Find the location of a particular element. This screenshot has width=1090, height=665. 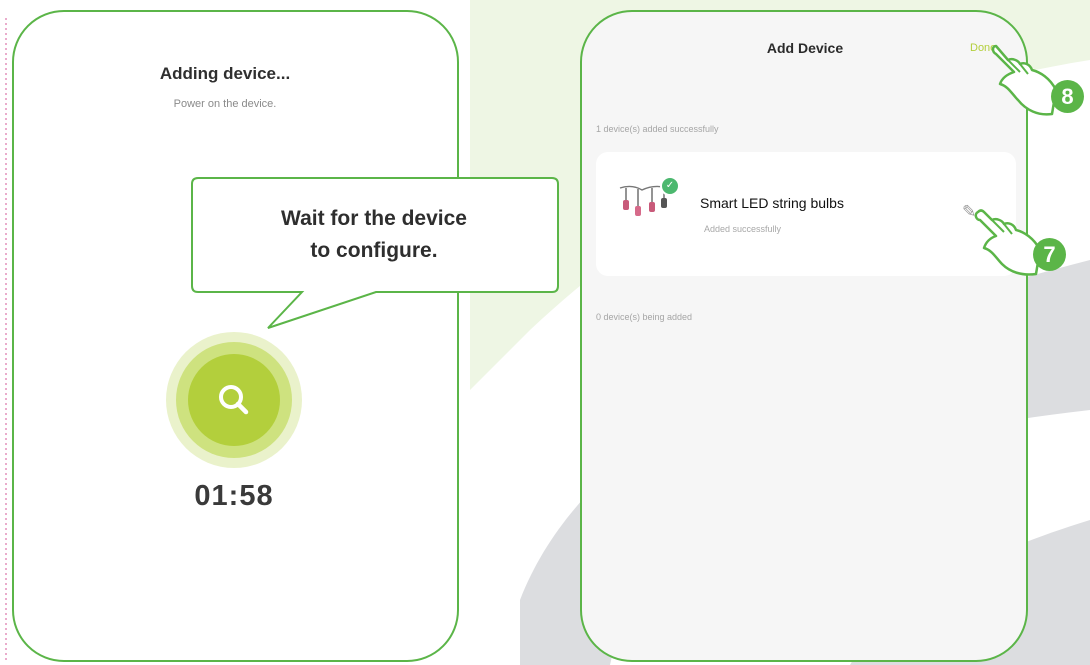

added-section-label: 1 device(s) added successfully is located at coordinates (657, 129).